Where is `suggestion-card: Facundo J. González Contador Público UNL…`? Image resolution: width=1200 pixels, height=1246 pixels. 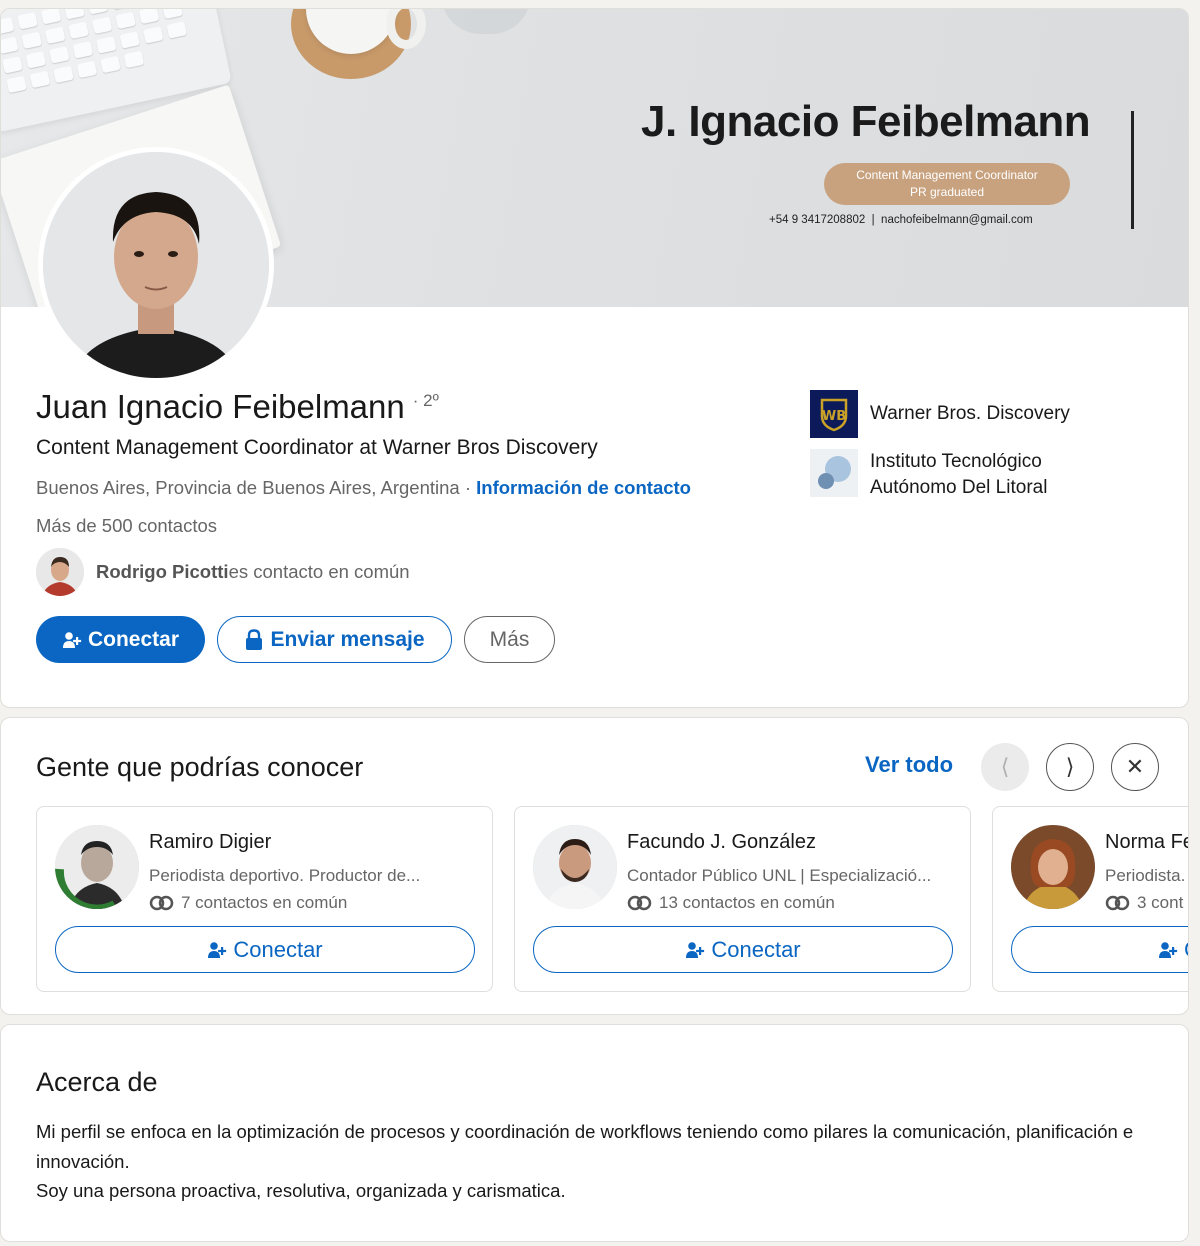 suggestion-card: Facundo J. González Contador Público UNL… is located at coordinates (742, 899).